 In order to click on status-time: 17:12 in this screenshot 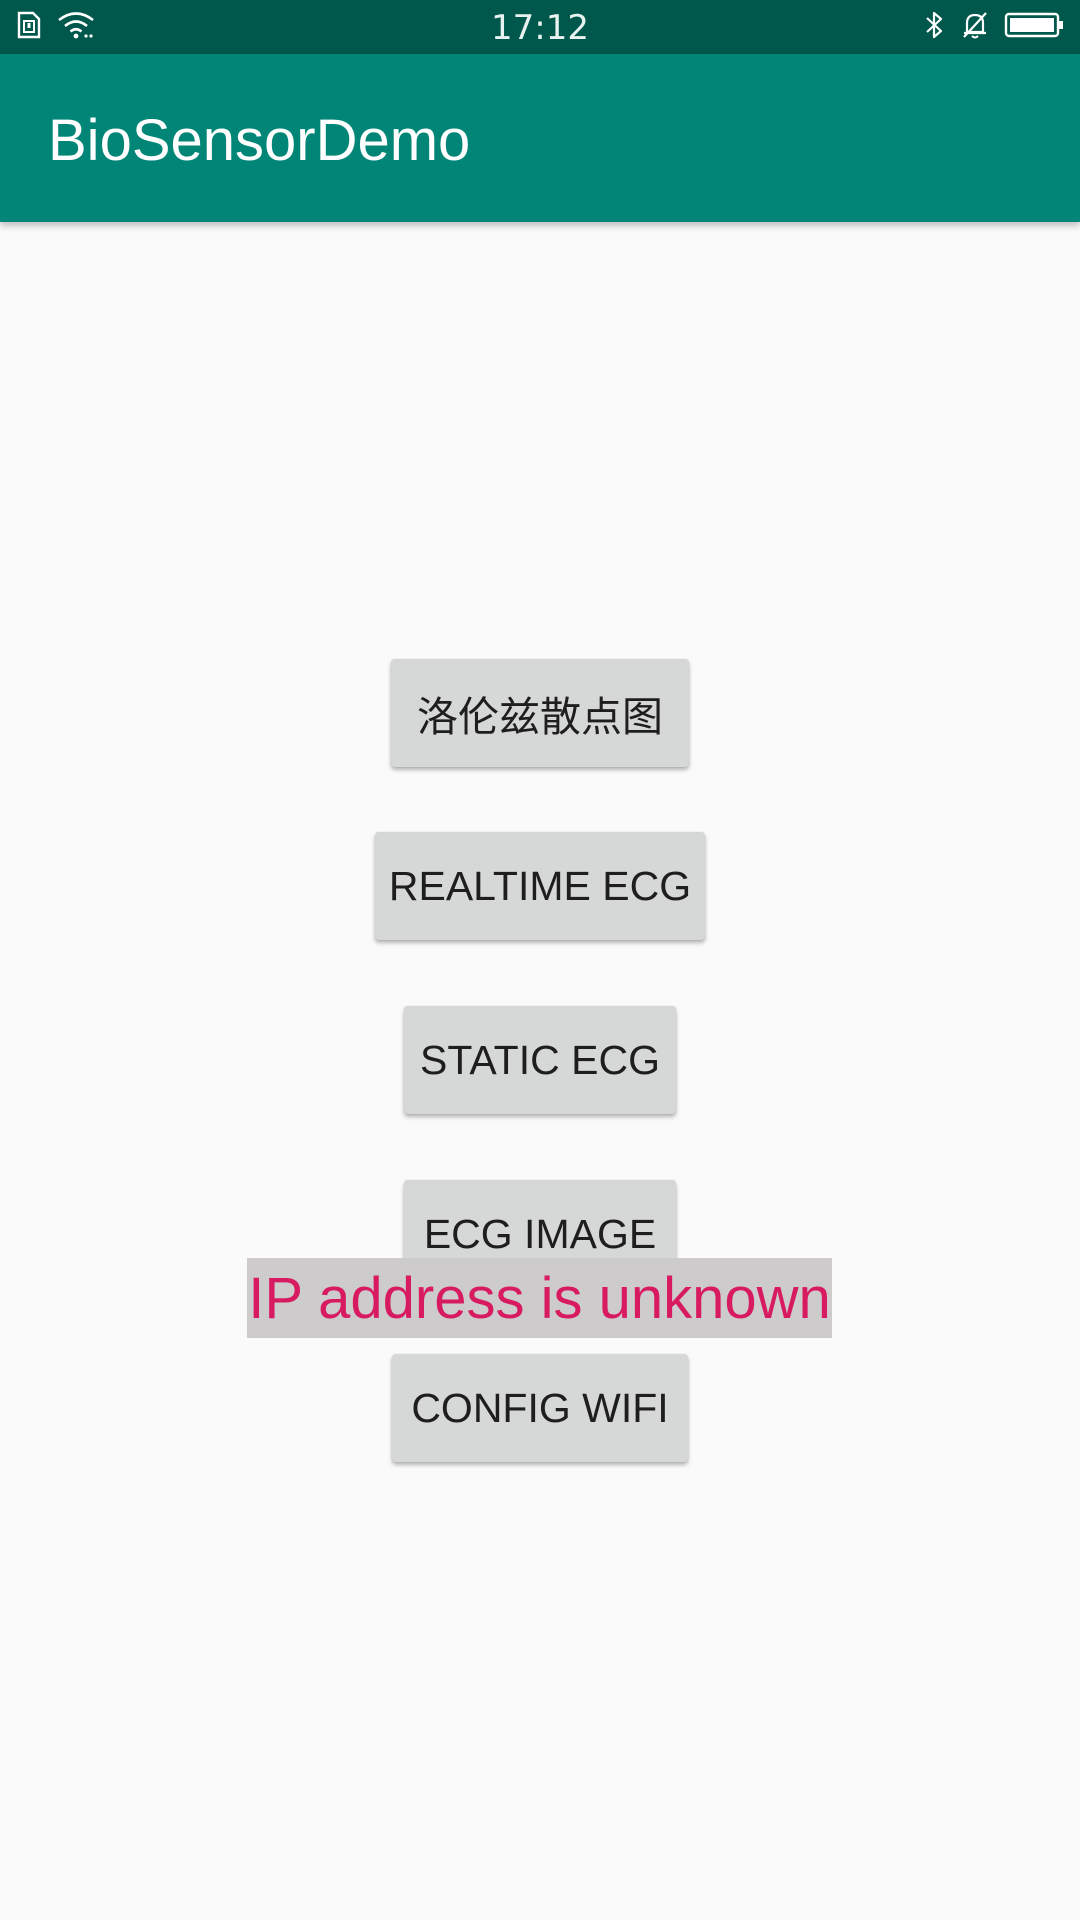, I will do `click(540, 28)`.